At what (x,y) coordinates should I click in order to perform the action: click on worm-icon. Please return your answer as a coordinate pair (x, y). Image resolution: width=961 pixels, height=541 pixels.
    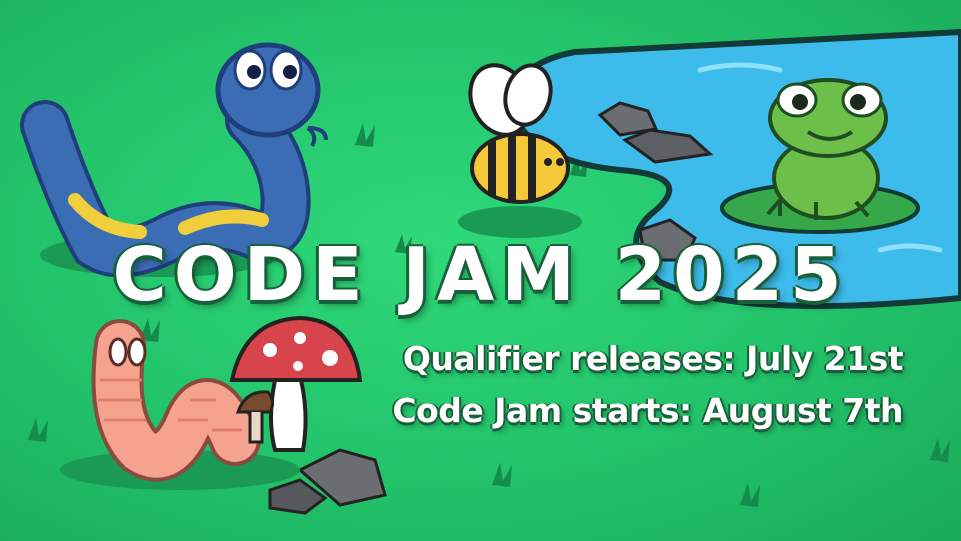
    Looking at the image, I should click on (176, 400).